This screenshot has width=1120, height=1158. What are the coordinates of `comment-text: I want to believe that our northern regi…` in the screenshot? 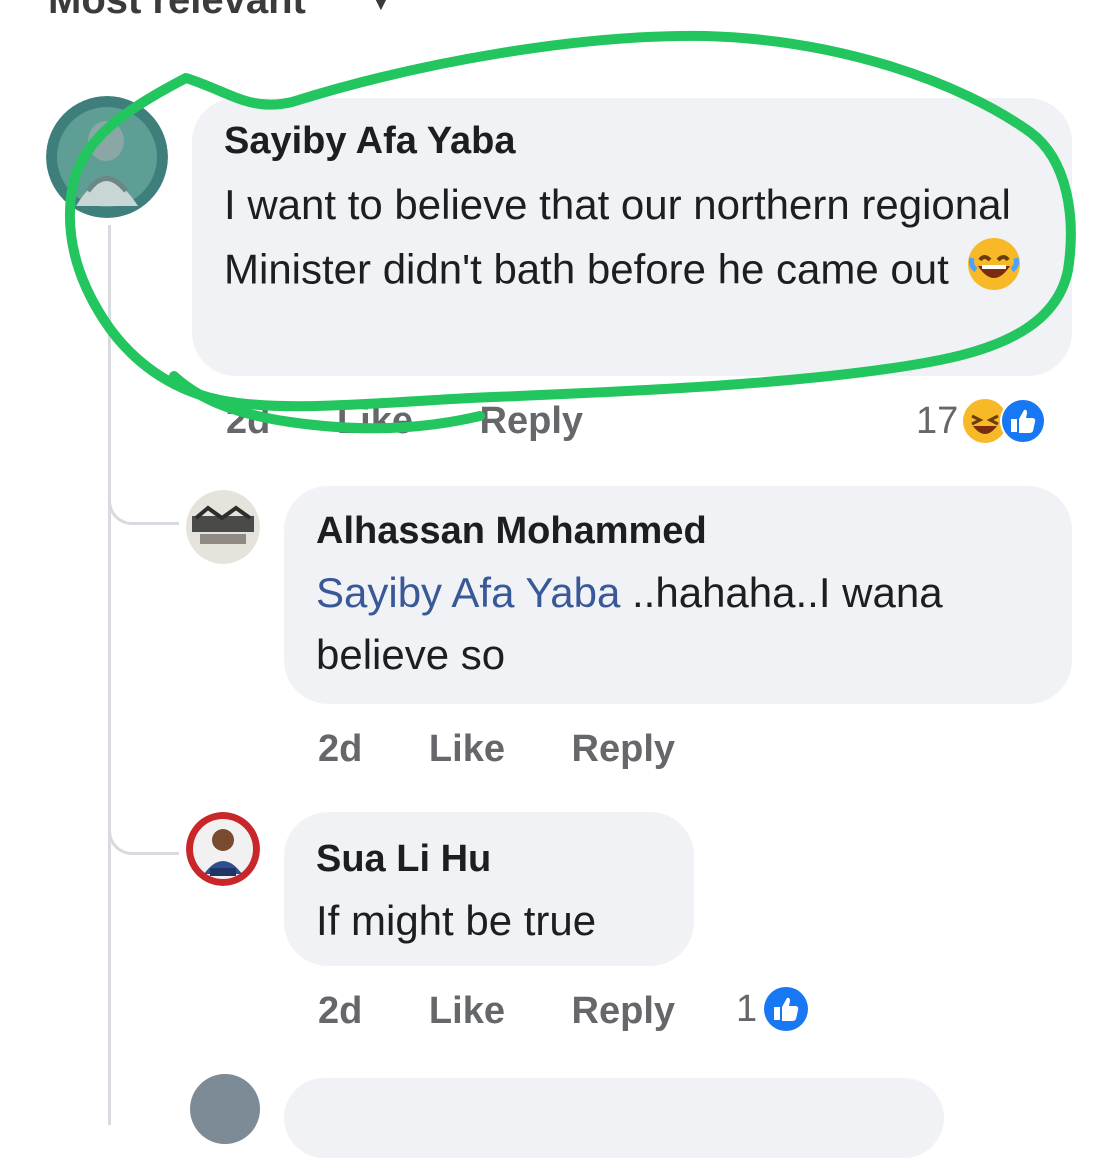 It's located at (634, 241).